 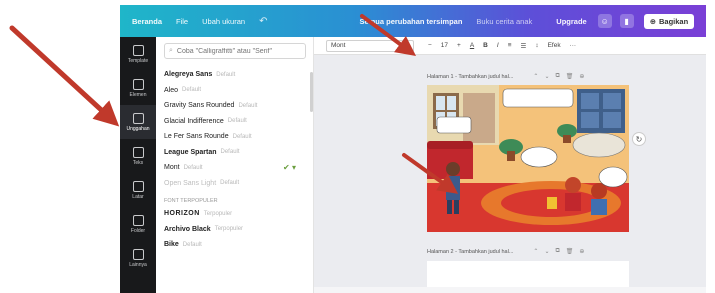 I want to click on section-label: FONT TERPOPULER, so click(x=191, y=200).